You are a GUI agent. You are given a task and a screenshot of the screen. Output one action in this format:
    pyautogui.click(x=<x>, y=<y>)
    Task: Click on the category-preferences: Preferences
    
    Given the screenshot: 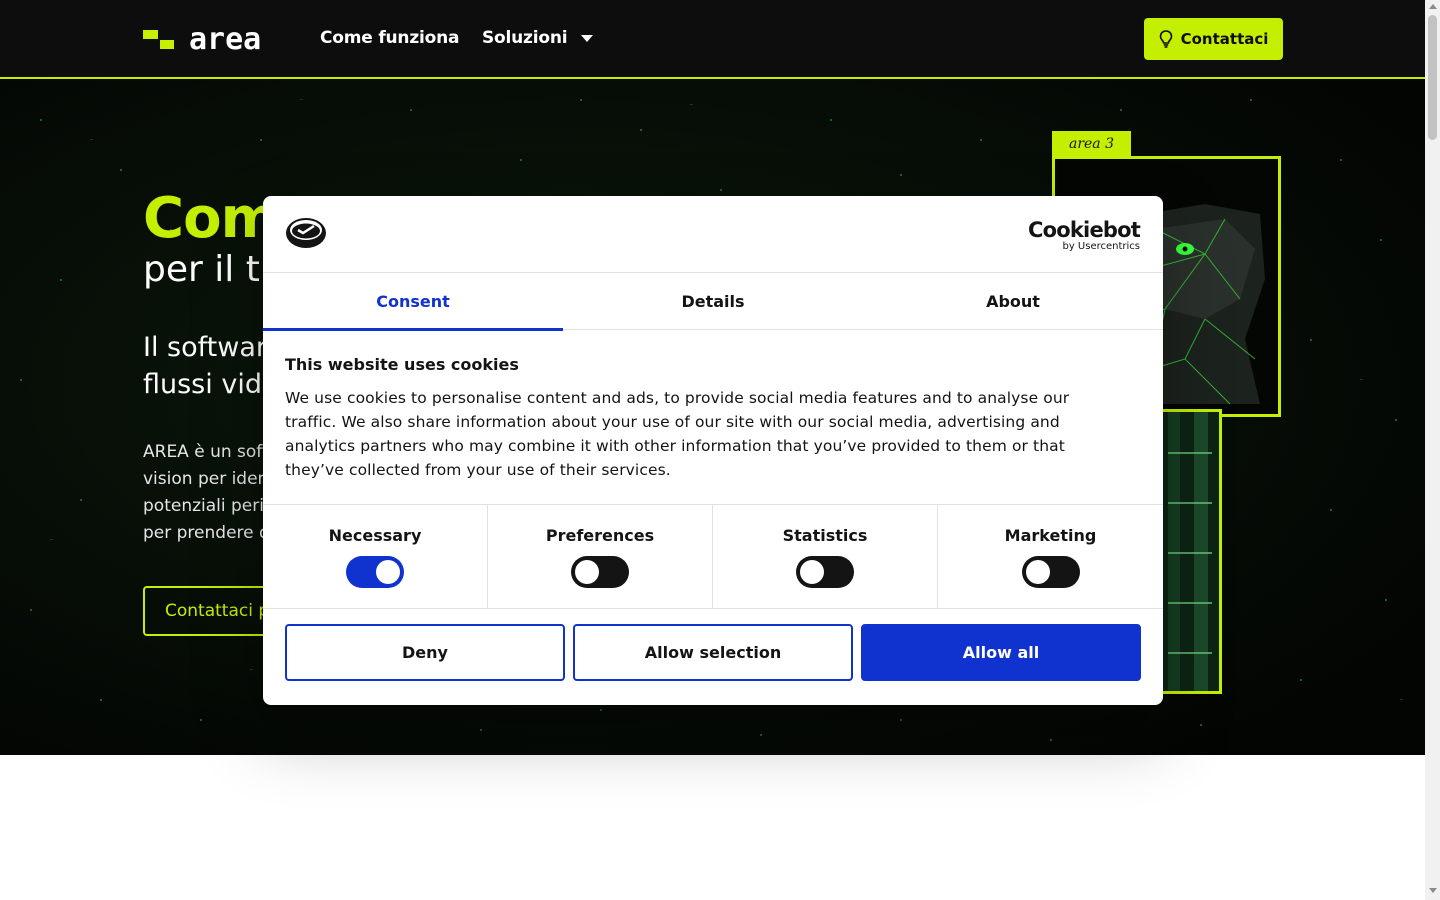 What is the action you would take?
    pyautogui.click(x=600, y=557)
    